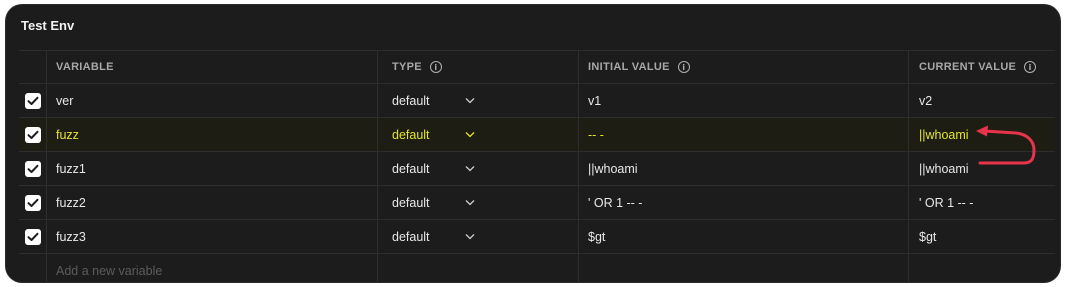  I want to click on table-row: fuzz3 default $gt $gt, so click(537, 237).